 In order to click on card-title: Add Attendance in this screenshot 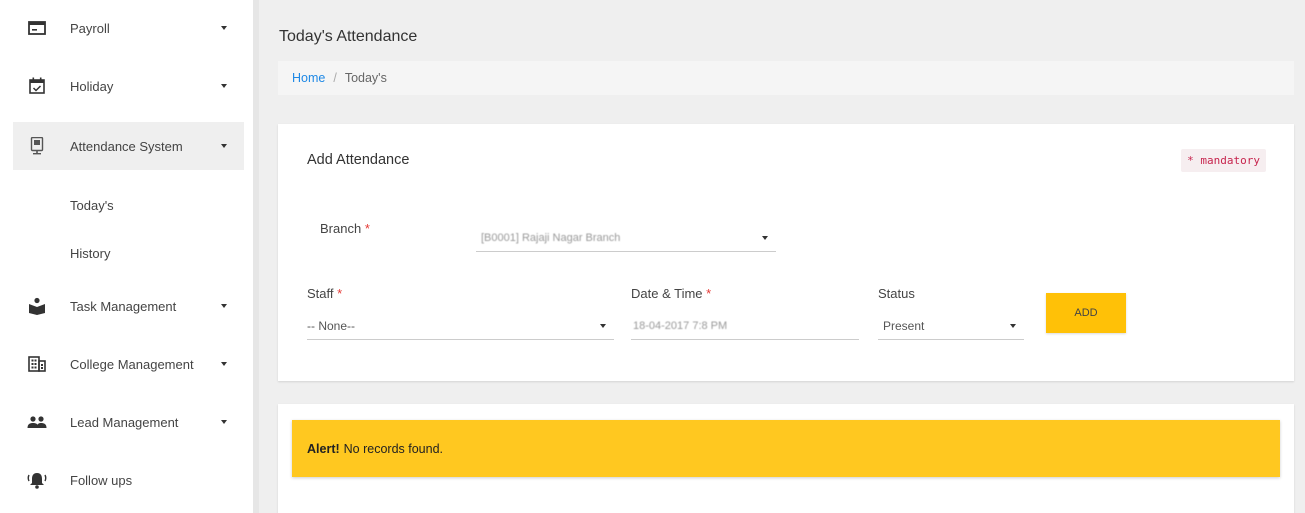, I will do `click(358, 160)`.